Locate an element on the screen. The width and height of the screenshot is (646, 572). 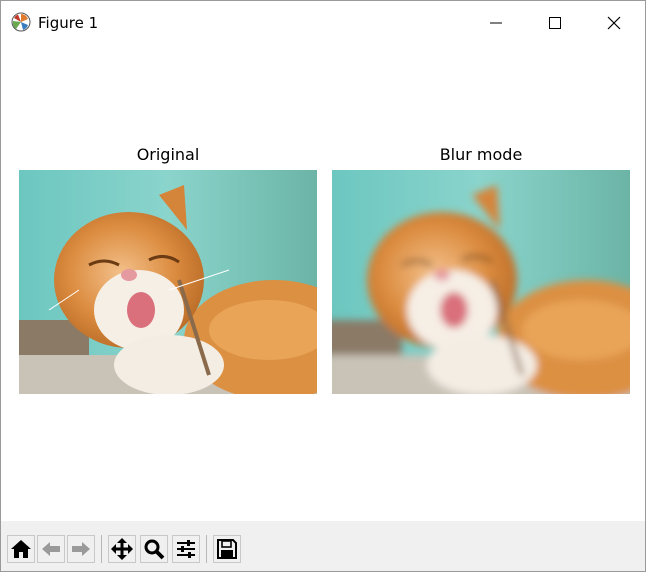
back-button is located at coordinates (51, 549).